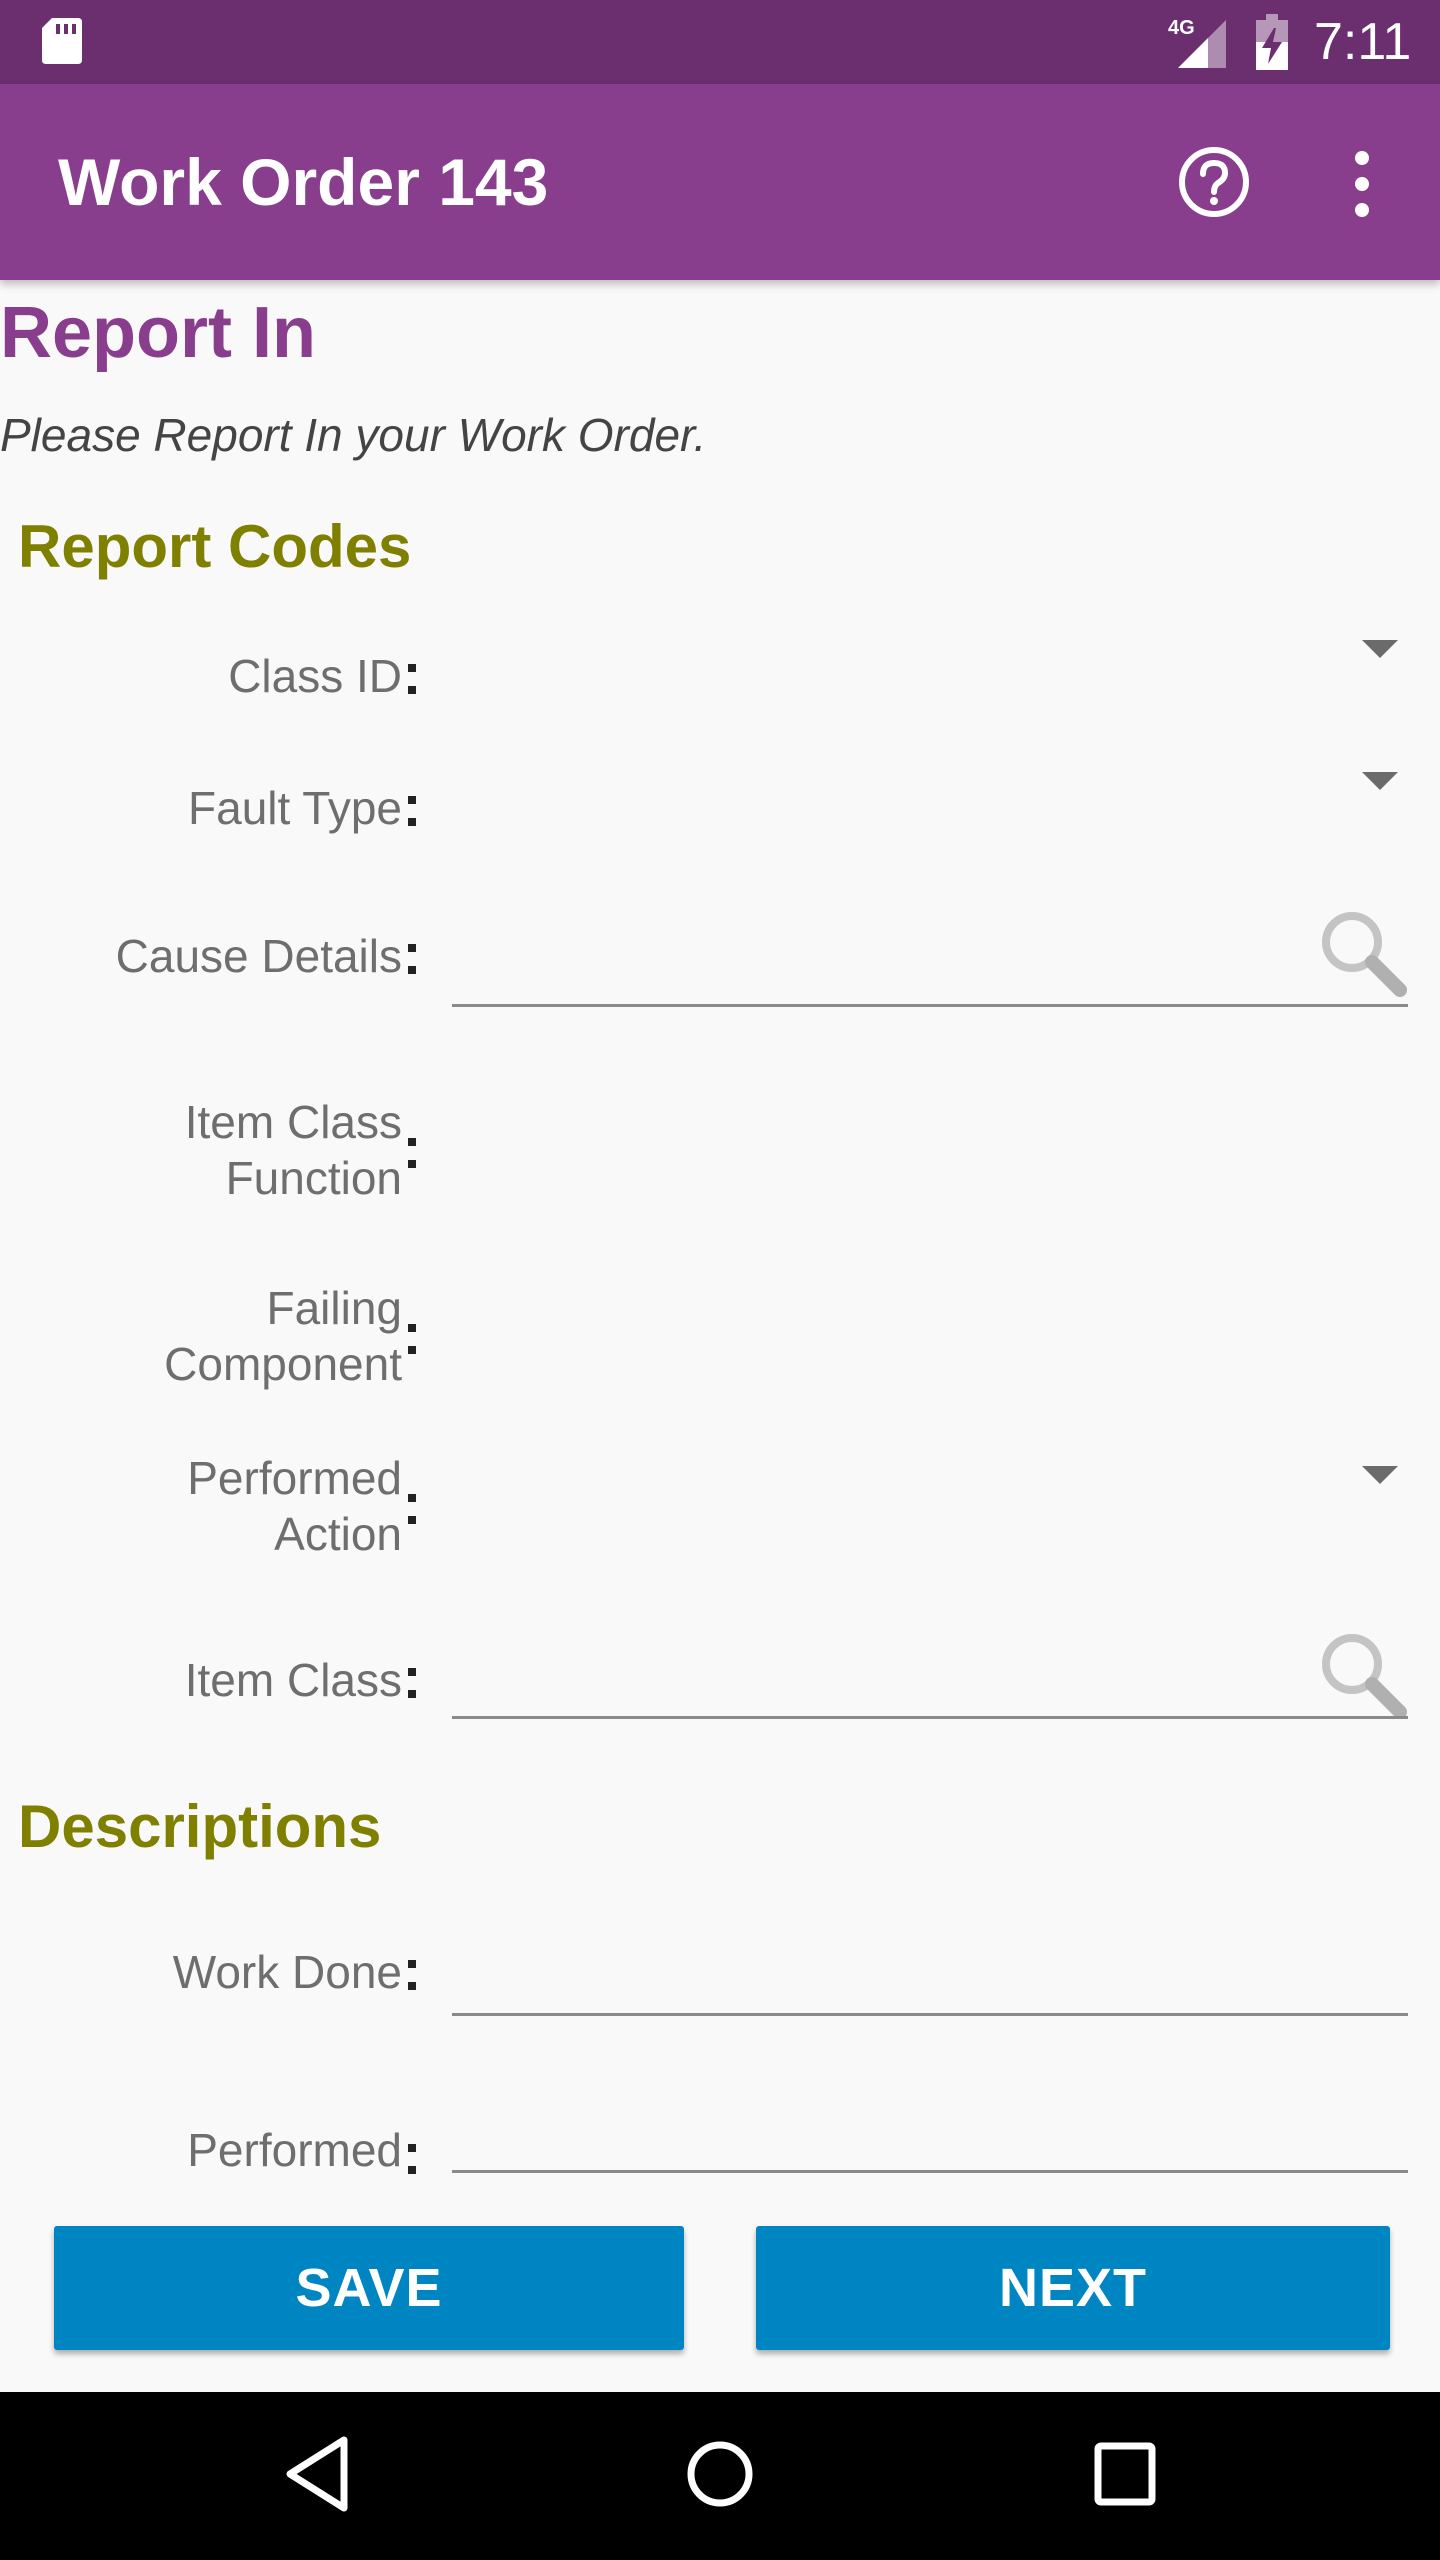 The height and width of the screenshot is (2560, 1440). I want to click on page-title: Report In, so click(158, 333).